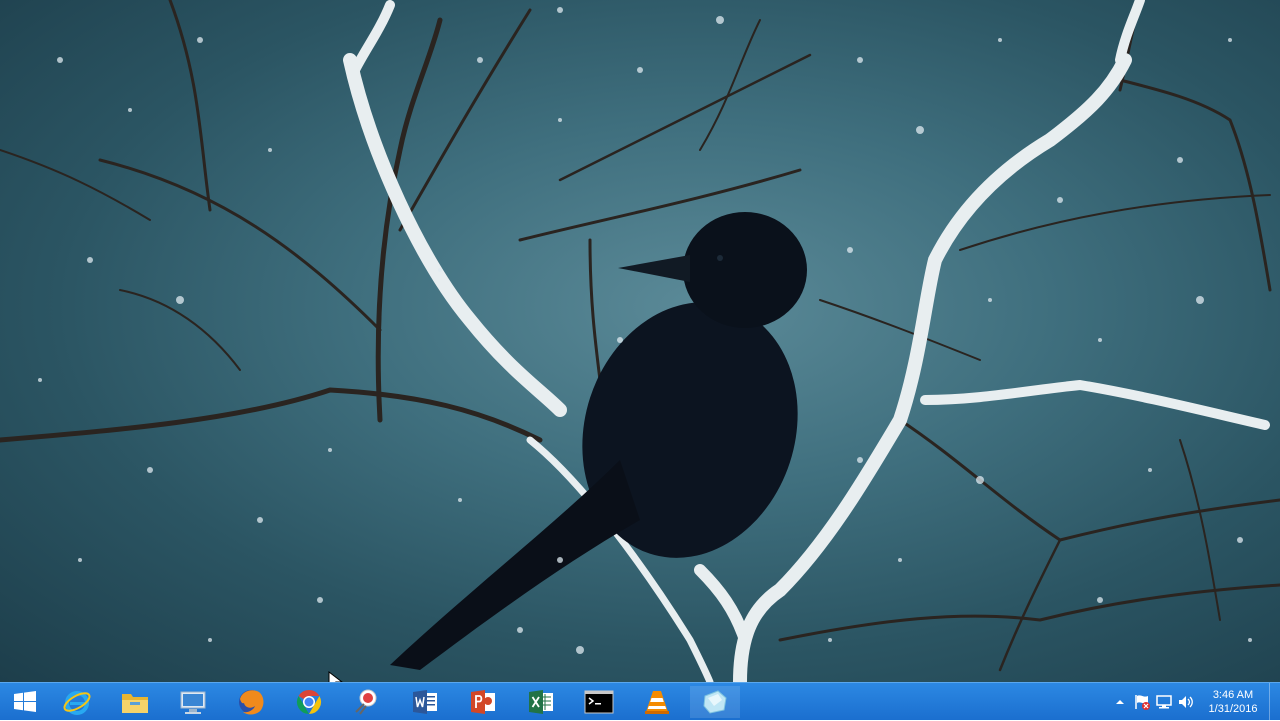 The image size is (1280, 721). I want to click on show-hidden-icons-icon, so click(1120, 702).